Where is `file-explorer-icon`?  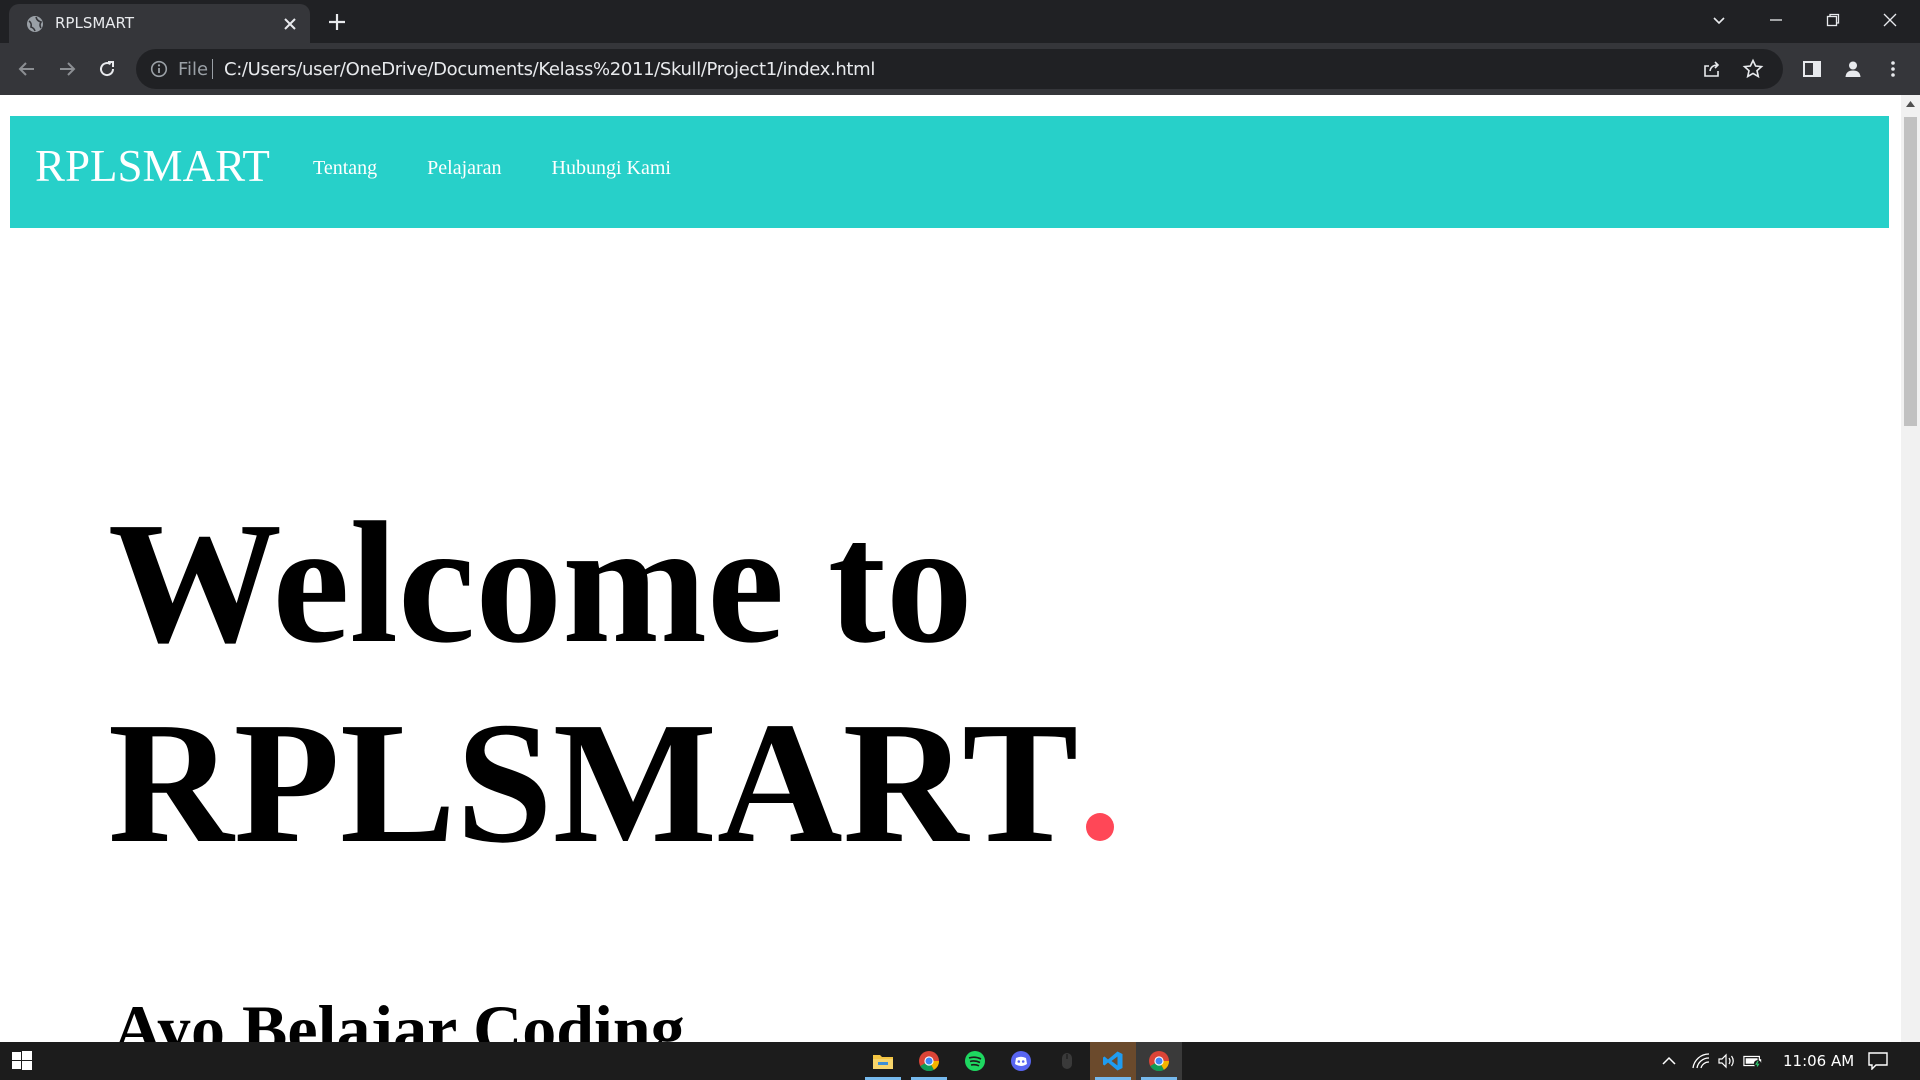 file-explorer-icon is located at coordinates (883, 1062).